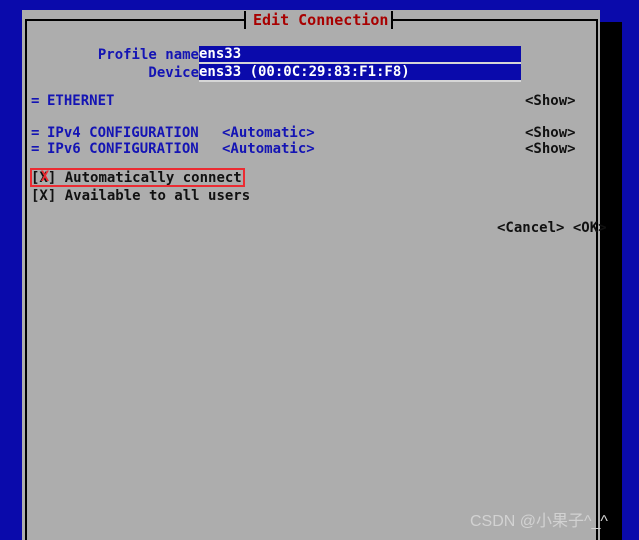 The image size is (639, 540). I want to click on button-gap, so click(568, 228).